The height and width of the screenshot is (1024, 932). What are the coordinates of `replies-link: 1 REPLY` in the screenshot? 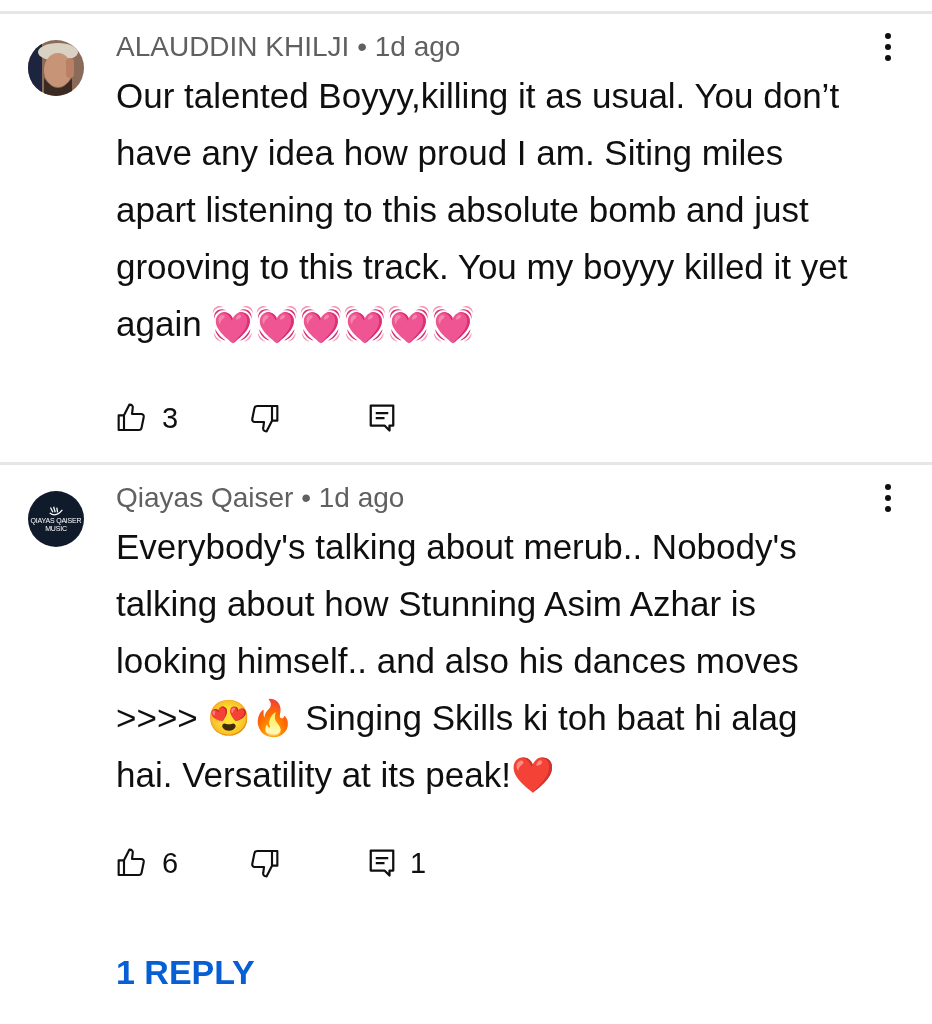 It's located at (185, 972).